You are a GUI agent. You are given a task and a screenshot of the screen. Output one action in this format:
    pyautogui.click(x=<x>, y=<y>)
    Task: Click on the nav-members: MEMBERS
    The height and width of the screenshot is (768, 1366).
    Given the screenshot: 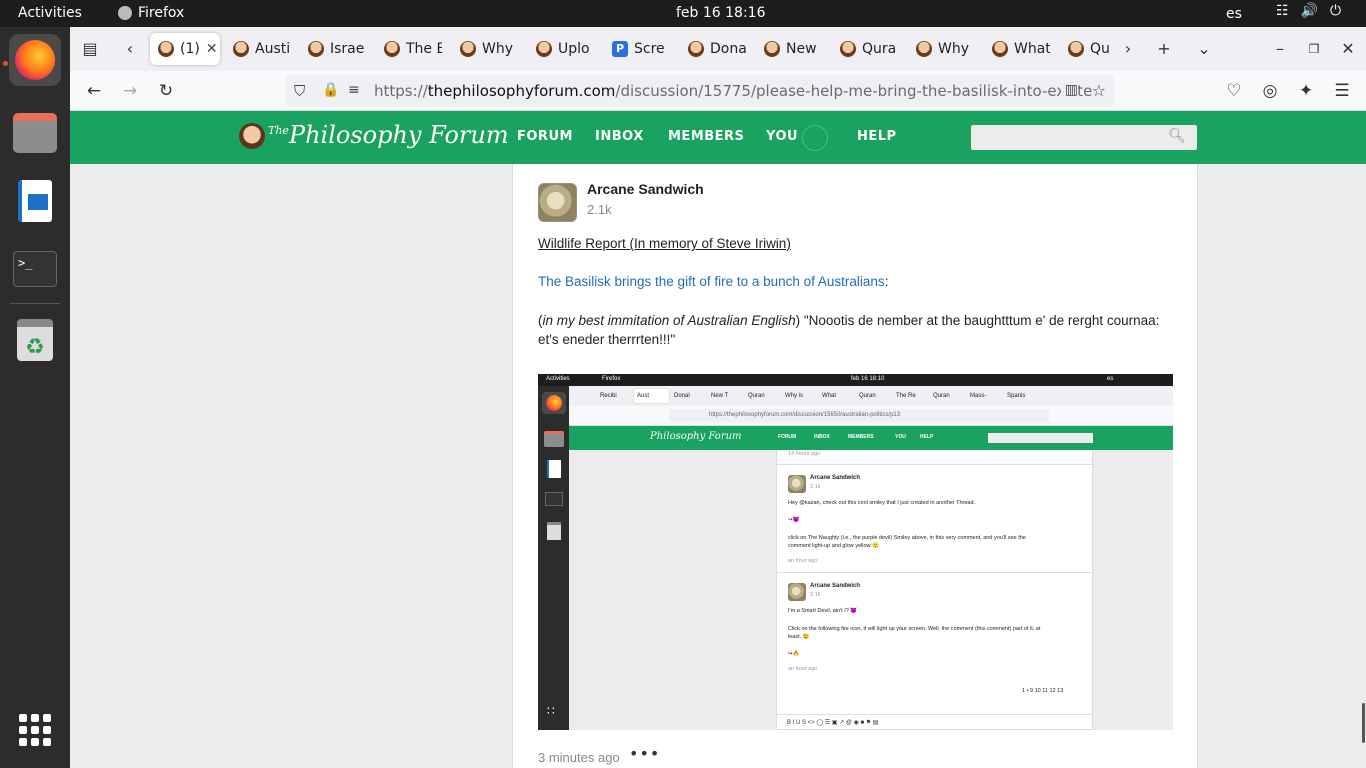 What is the action you would take?
    pyautogui.click(x=706, y=136)
    